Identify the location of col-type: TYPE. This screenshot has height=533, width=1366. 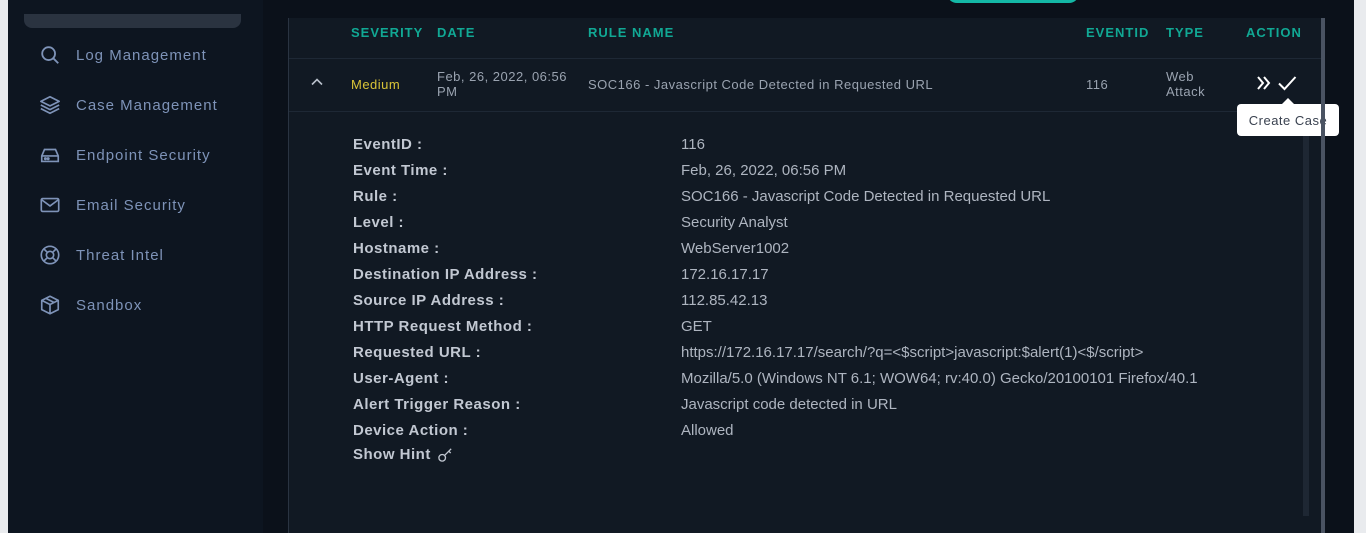
(1185, 32).